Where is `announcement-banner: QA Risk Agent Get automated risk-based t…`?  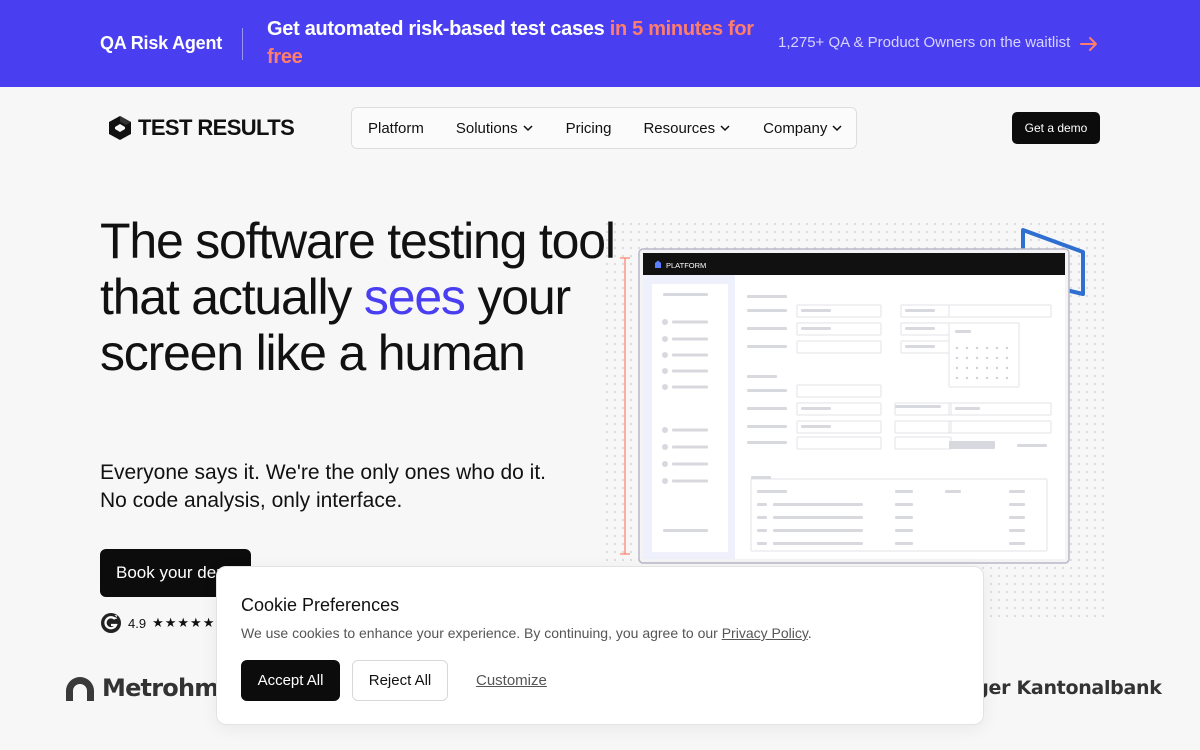
announcement-banner: QA Risk Agent Get automated risk-based t… is located at coordinates (600, 43).